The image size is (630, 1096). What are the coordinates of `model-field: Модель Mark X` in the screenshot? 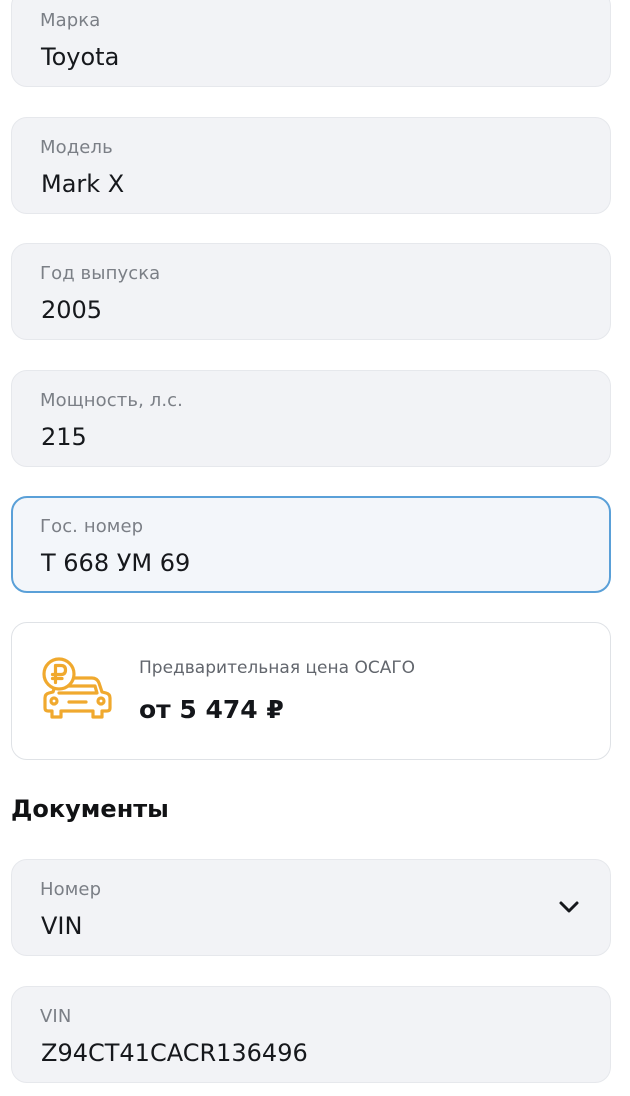 It's located at (311, 165).